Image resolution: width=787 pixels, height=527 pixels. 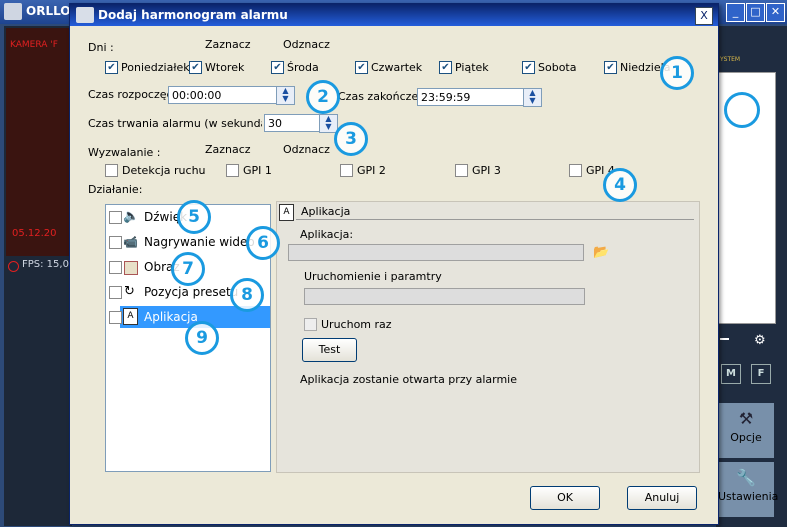 I want to click on panel-note: Aplikacja zostanie otwarta przy alarmie, so click(x=409, y=379).